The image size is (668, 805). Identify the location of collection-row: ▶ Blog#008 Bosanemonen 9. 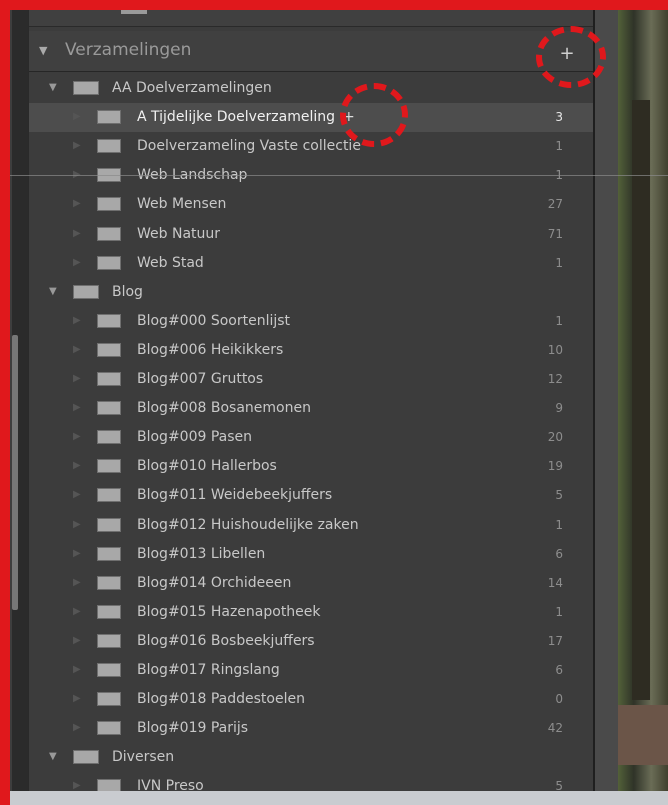
(311, 408).